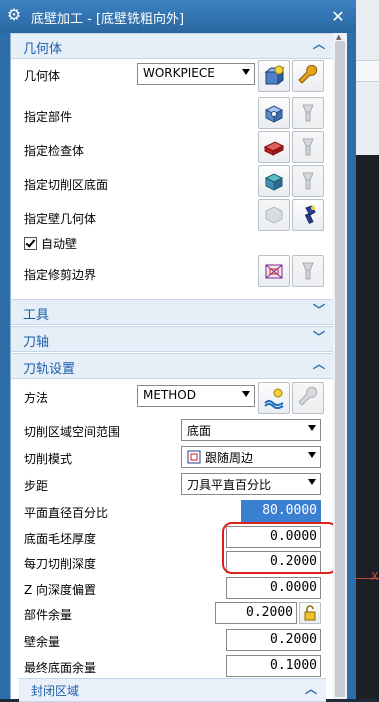 The height and width of the screenshot is (702, 379). Describe the element at coordinates (338, 37) in the screenshot. I see `scroll-up-icon: ▲` at that location.